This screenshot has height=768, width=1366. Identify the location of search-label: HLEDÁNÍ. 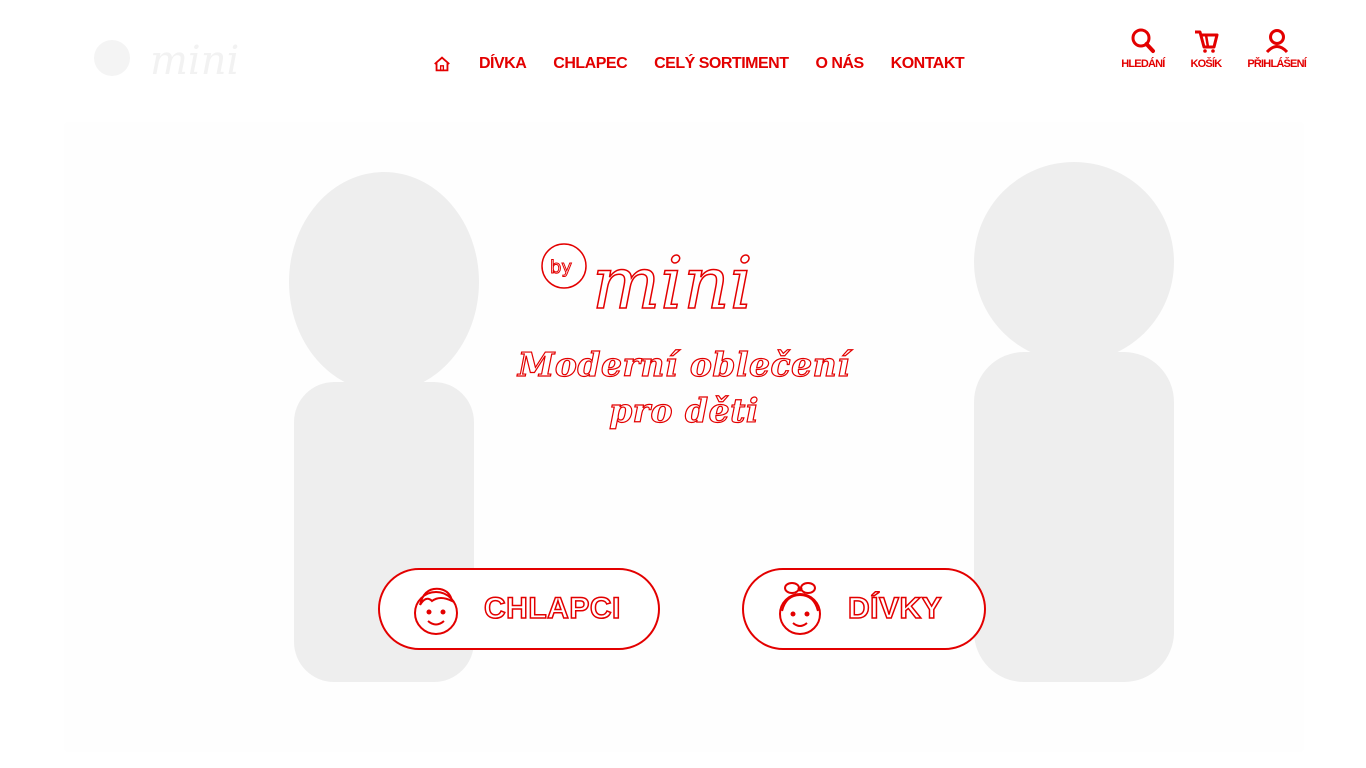
(1143, 64).